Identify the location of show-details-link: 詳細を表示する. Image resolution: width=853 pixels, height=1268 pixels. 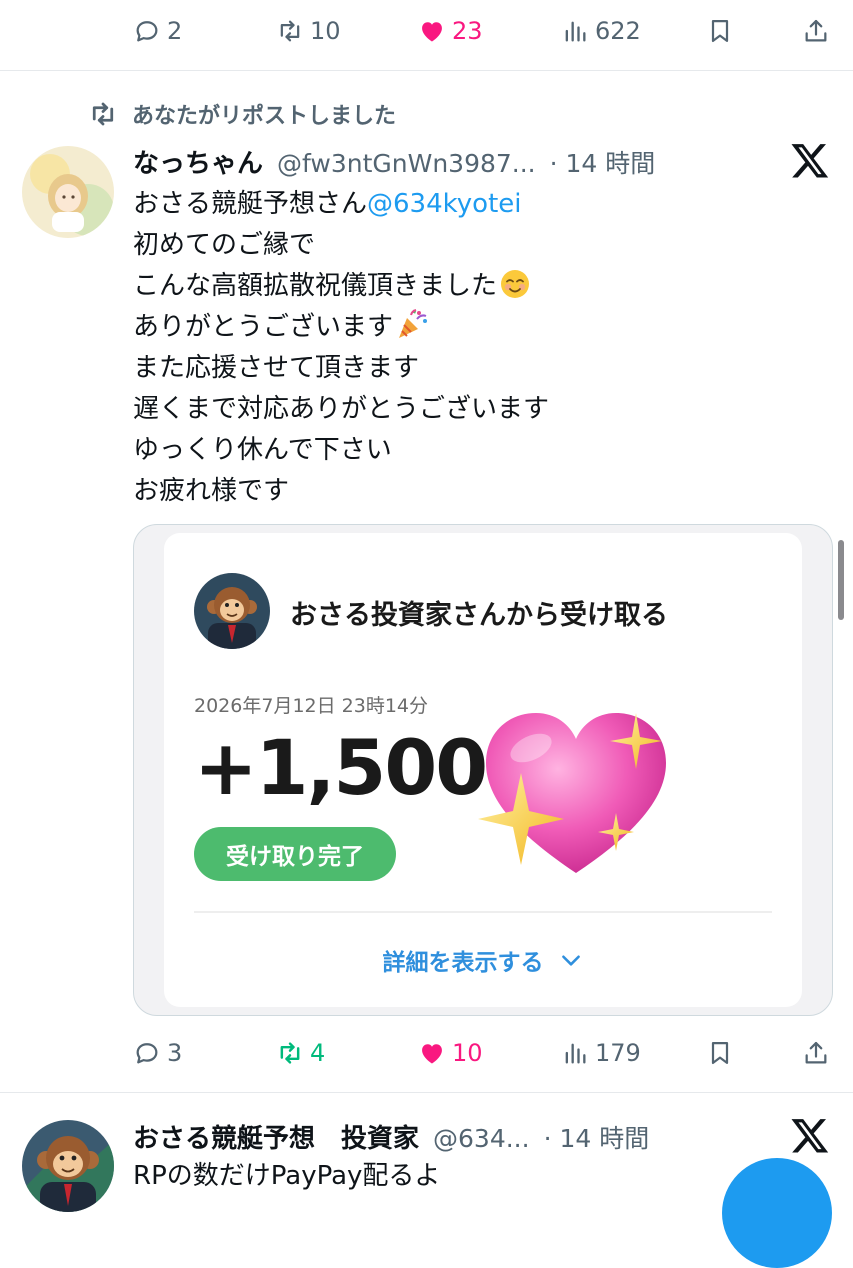
(483, 960).